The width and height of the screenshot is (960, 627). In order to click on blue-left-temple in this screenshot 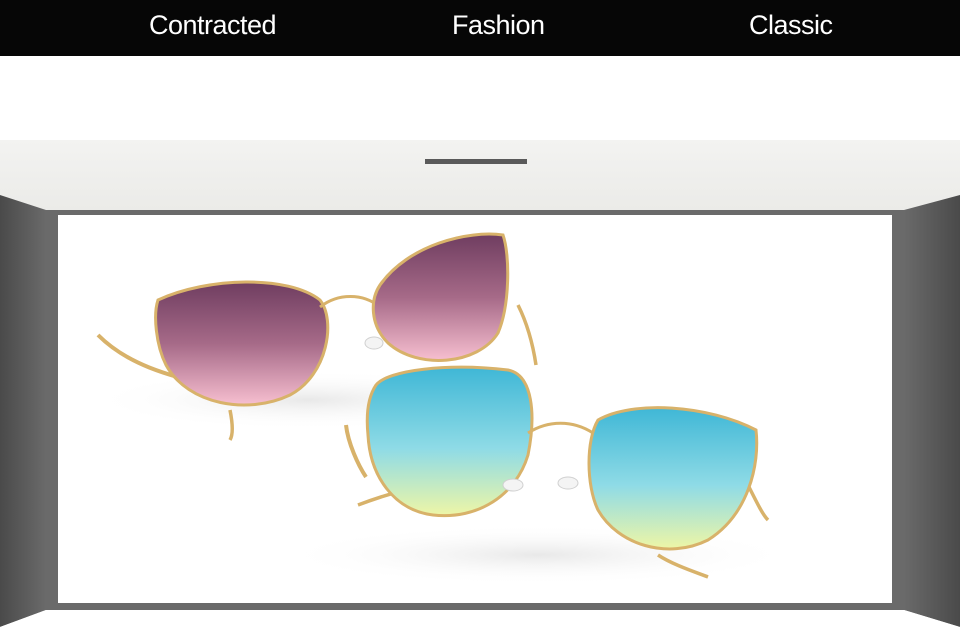, I will do `click(356, 451)`.